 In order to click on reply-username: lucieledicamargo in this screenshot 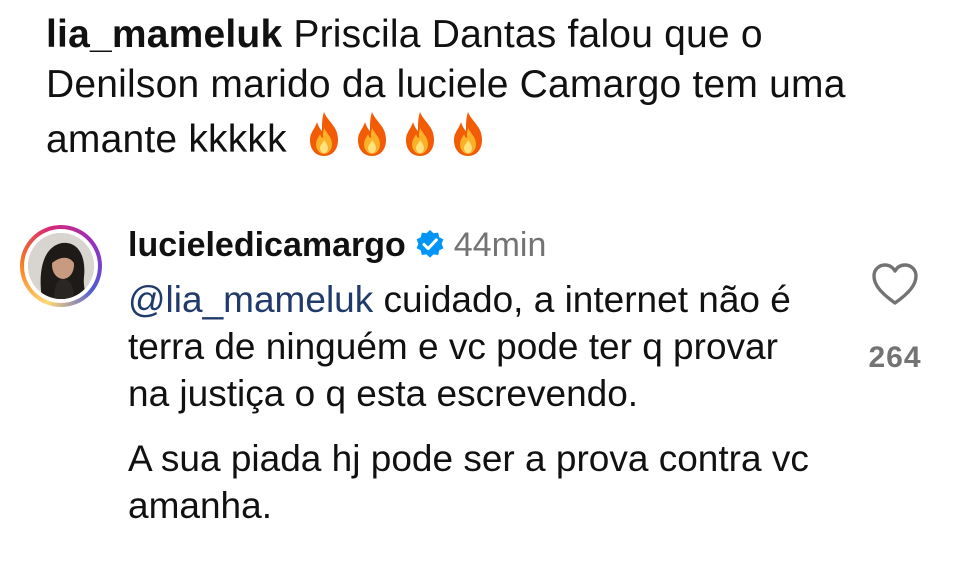, I will do `click(267, 245)`.